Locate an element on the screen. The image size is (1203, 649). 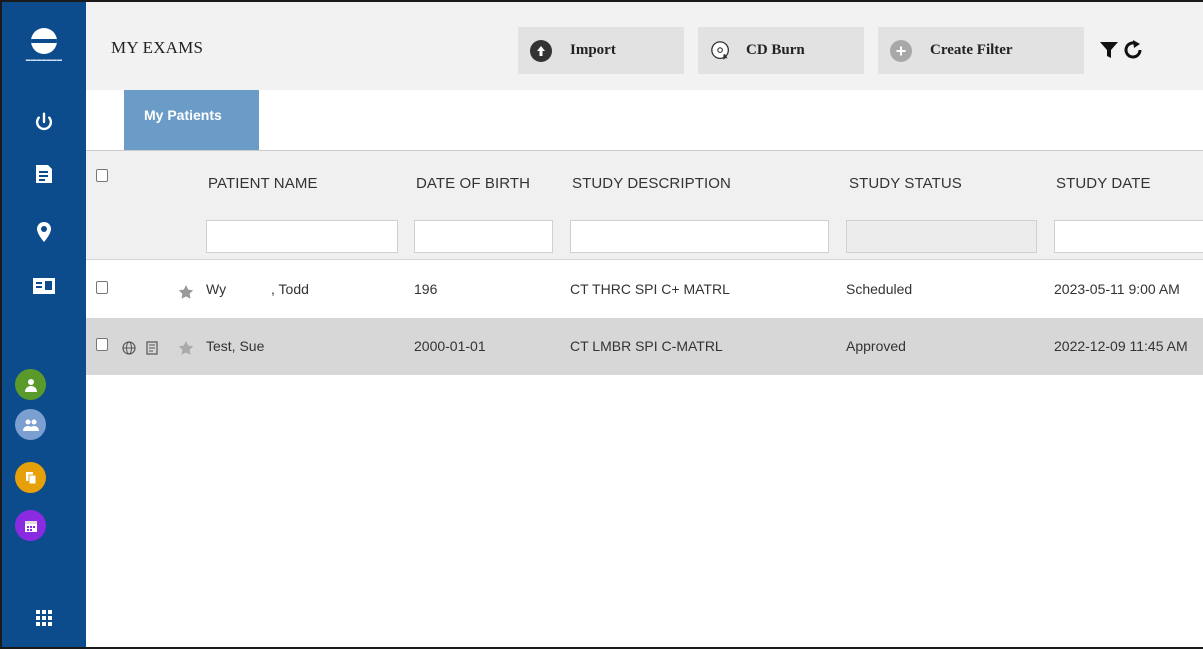
tab-my-patients: My Patients is located at coordinates (191, 120).